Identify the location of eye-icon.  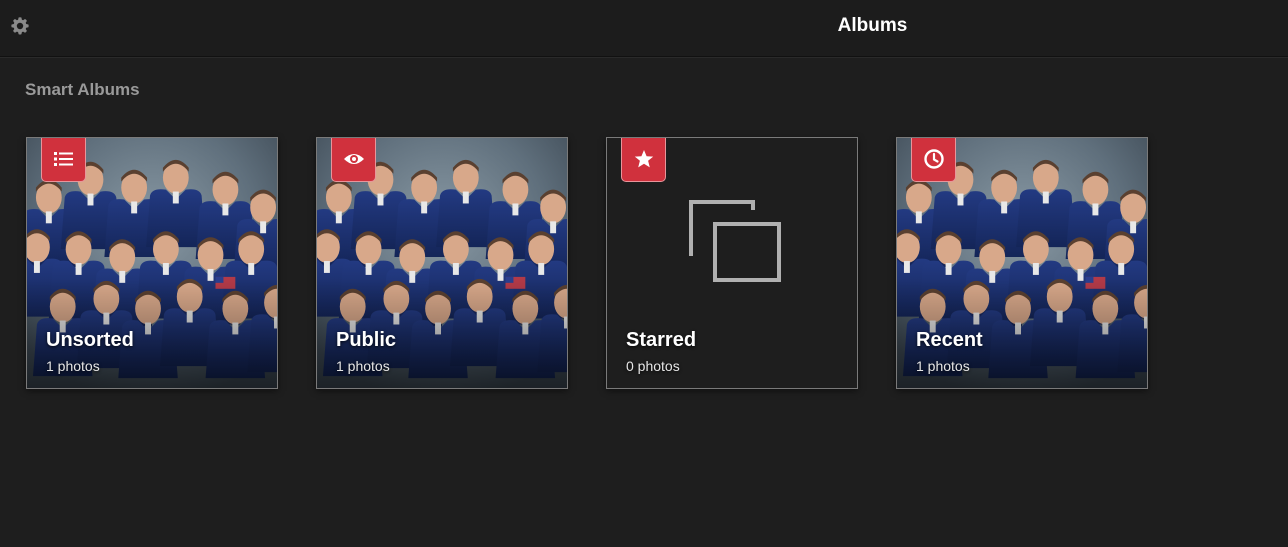
(353, 159).